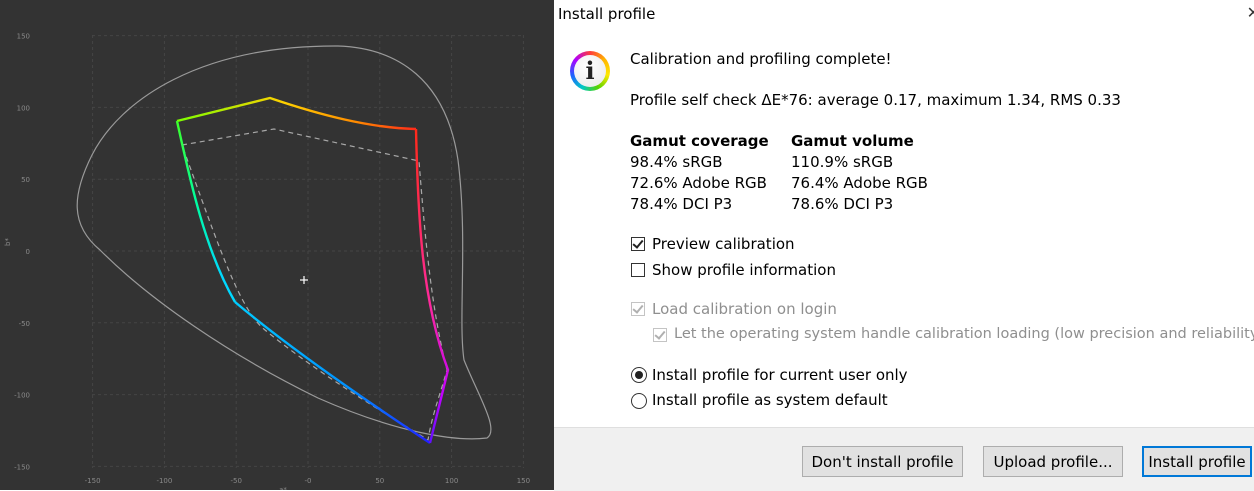  I want to click on dialog-title: Install profile, so click(607, 14).